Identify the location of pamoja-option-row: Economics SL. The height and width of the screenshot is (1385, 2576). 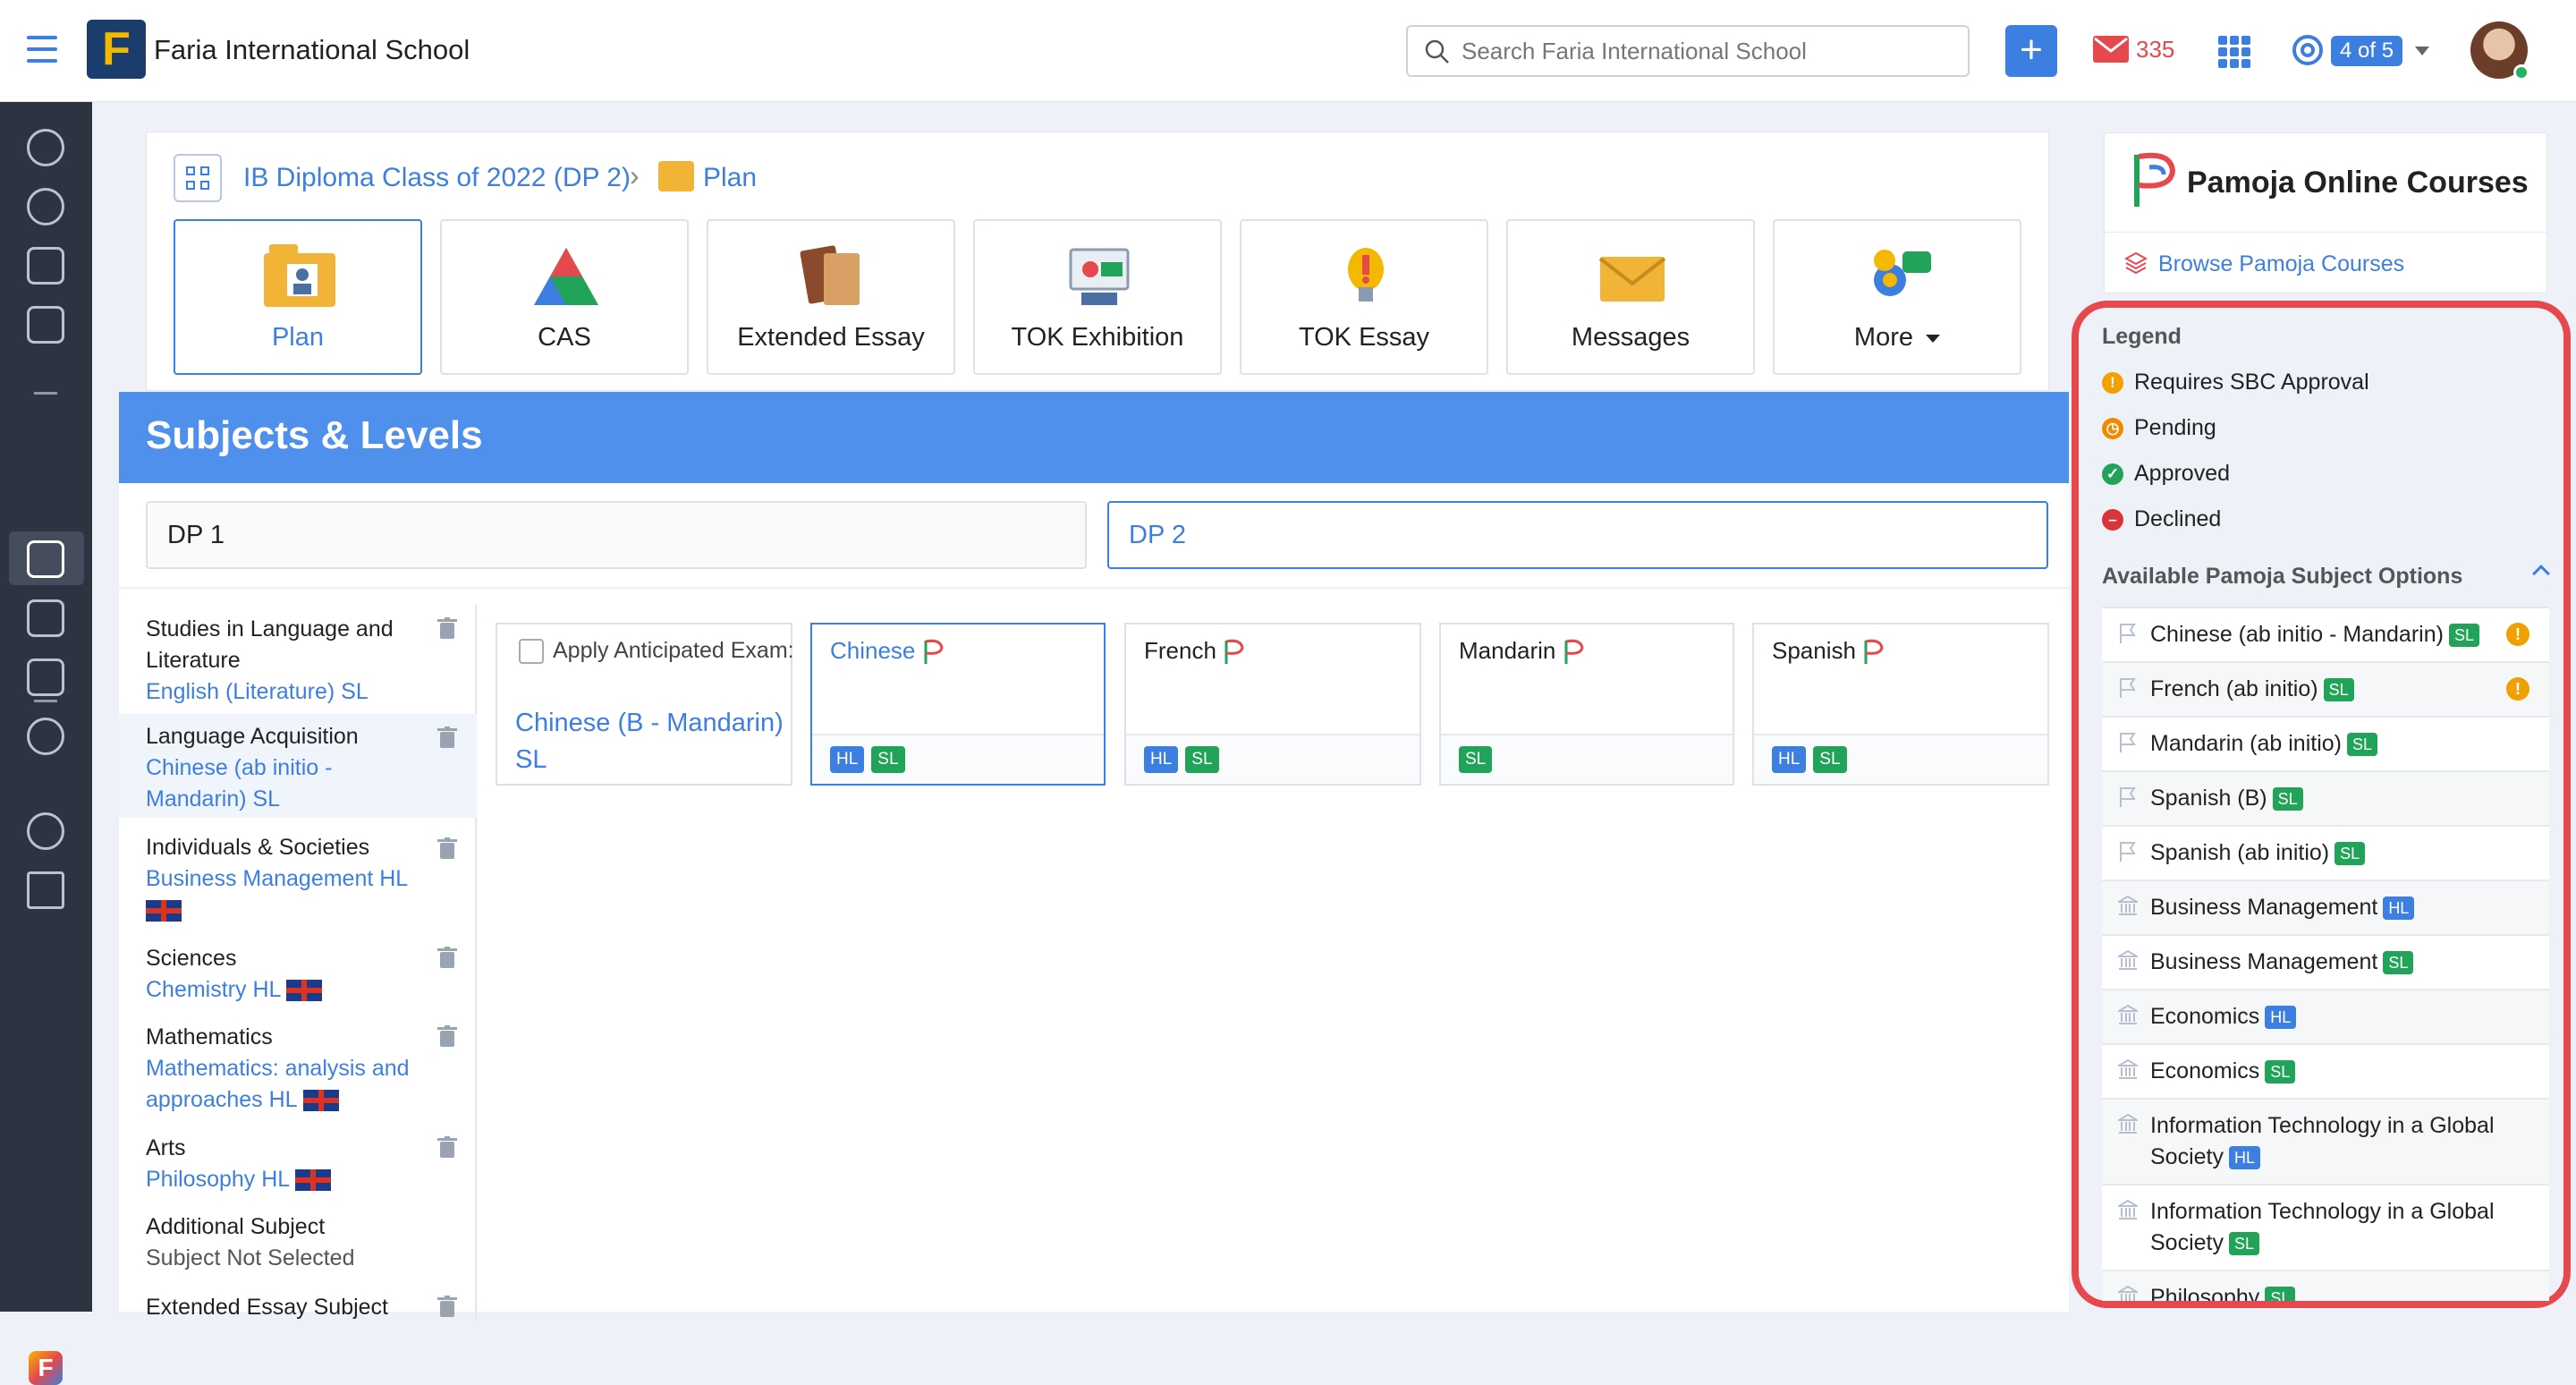
(2325, 1072).